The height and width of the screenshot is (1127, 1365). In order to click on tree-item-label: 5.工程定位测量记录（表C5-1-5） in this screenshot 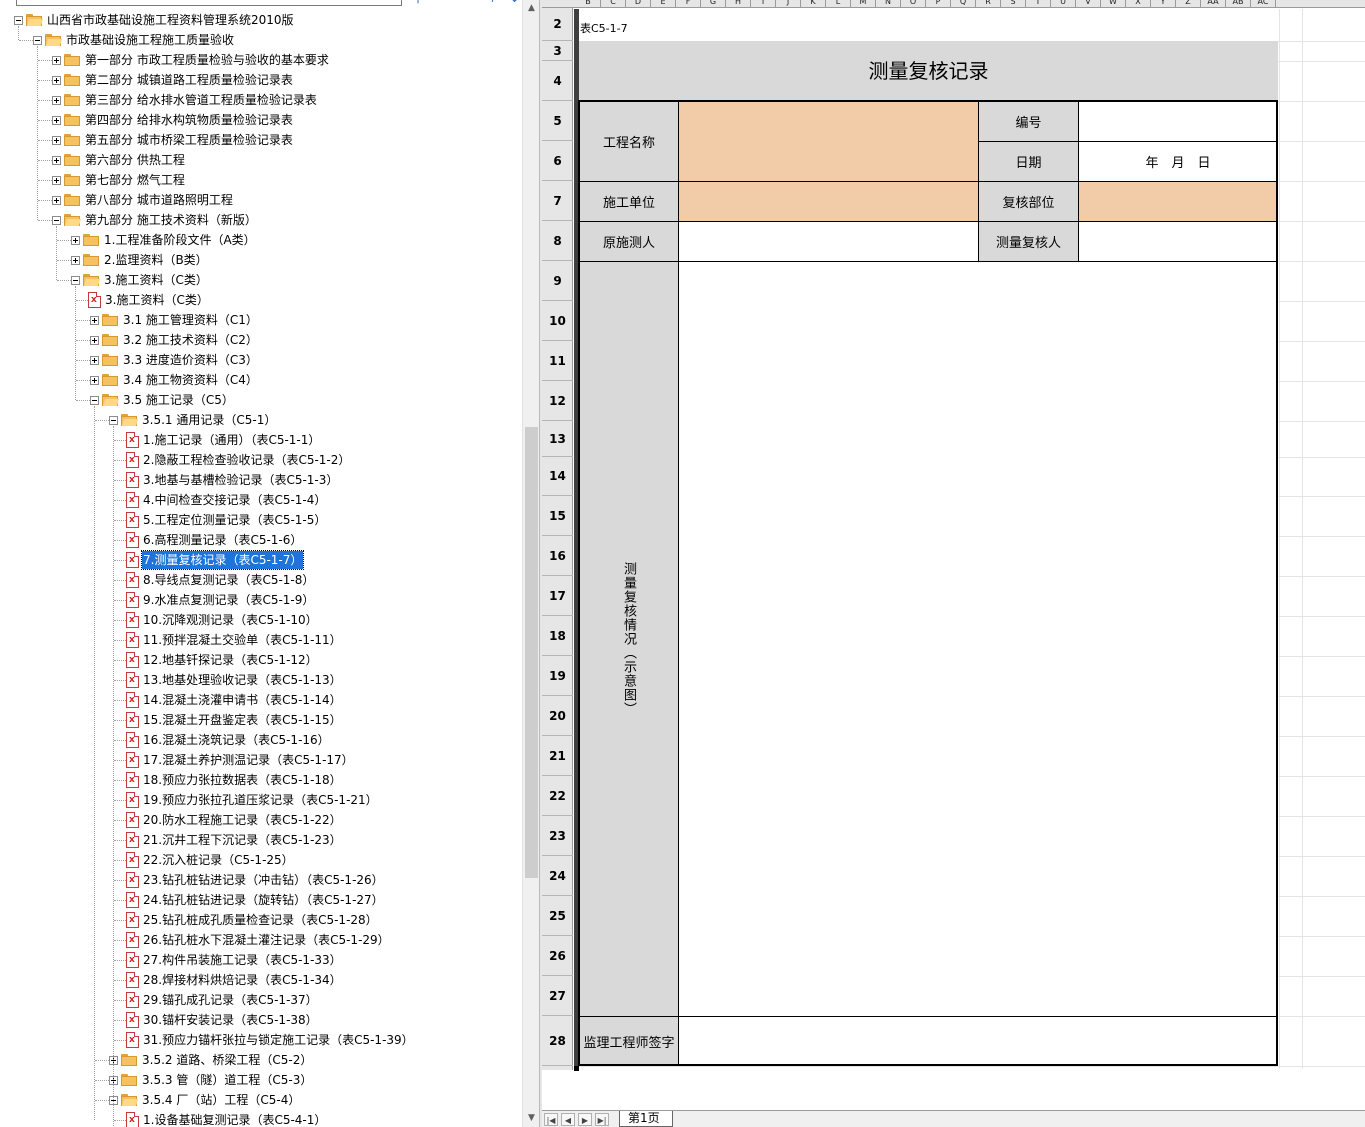, I will do `click(234, 520)`.